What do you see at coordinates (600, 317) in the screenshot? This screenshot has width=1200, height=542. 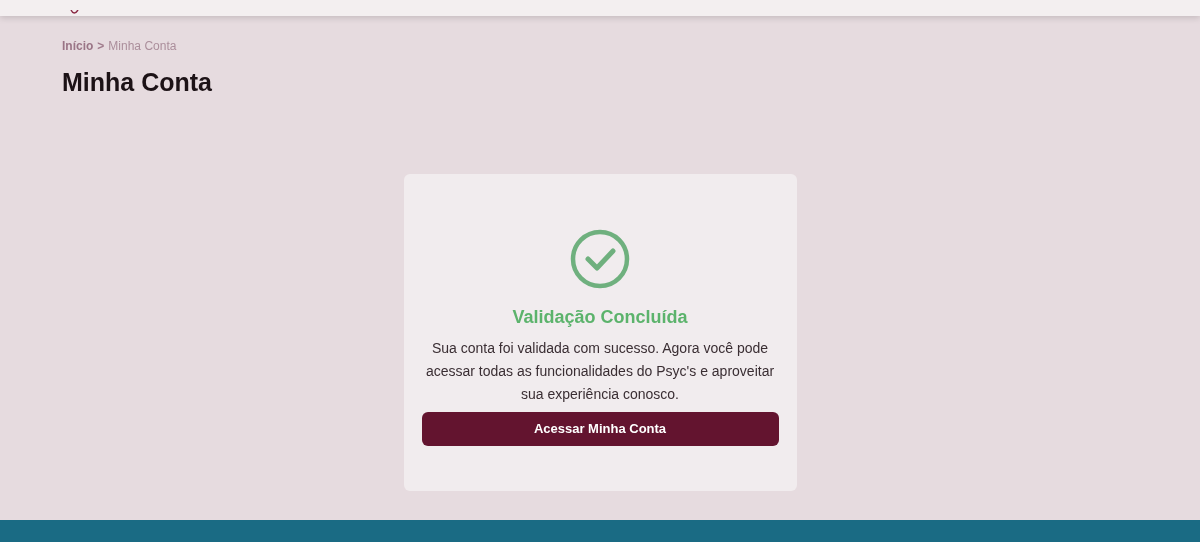 I see `card-title: Validação Concluída` at bounding box center [600, 317].